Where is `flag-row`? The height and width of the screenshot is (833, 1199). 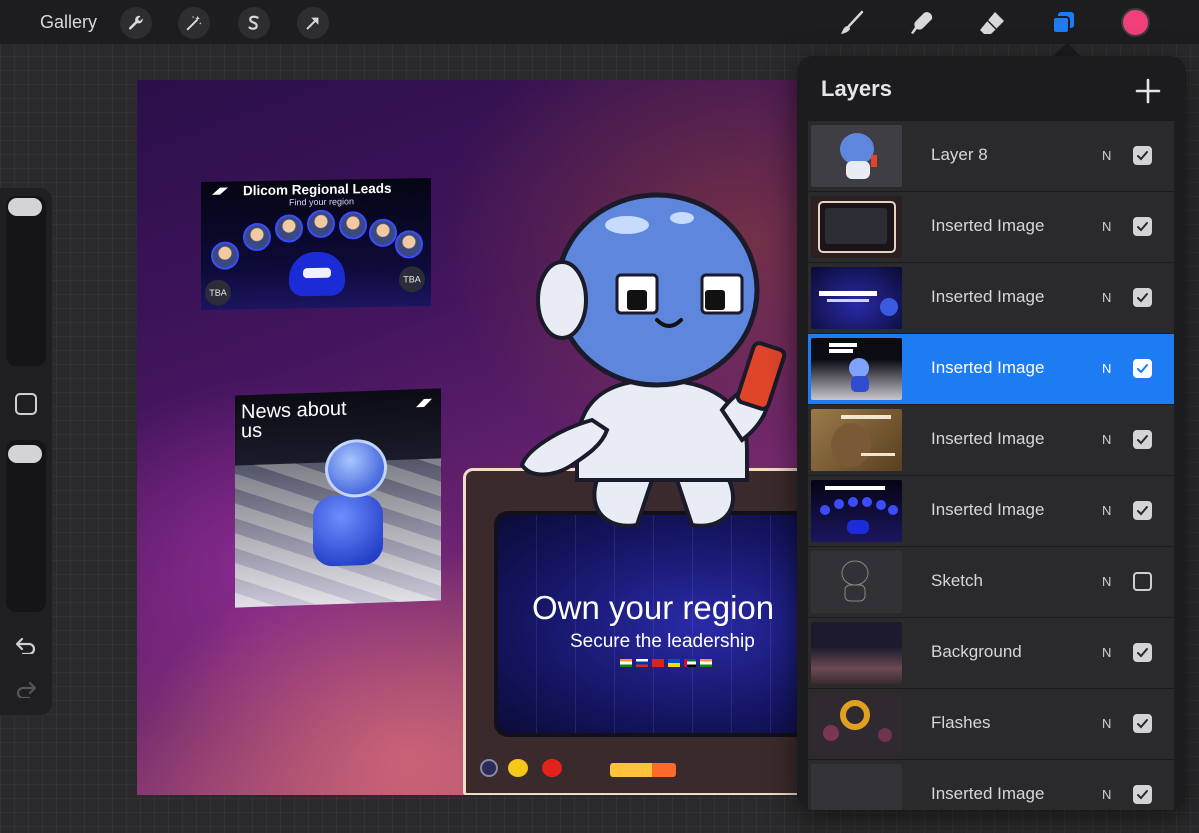
flag-row is located at coordinates (666, 663).